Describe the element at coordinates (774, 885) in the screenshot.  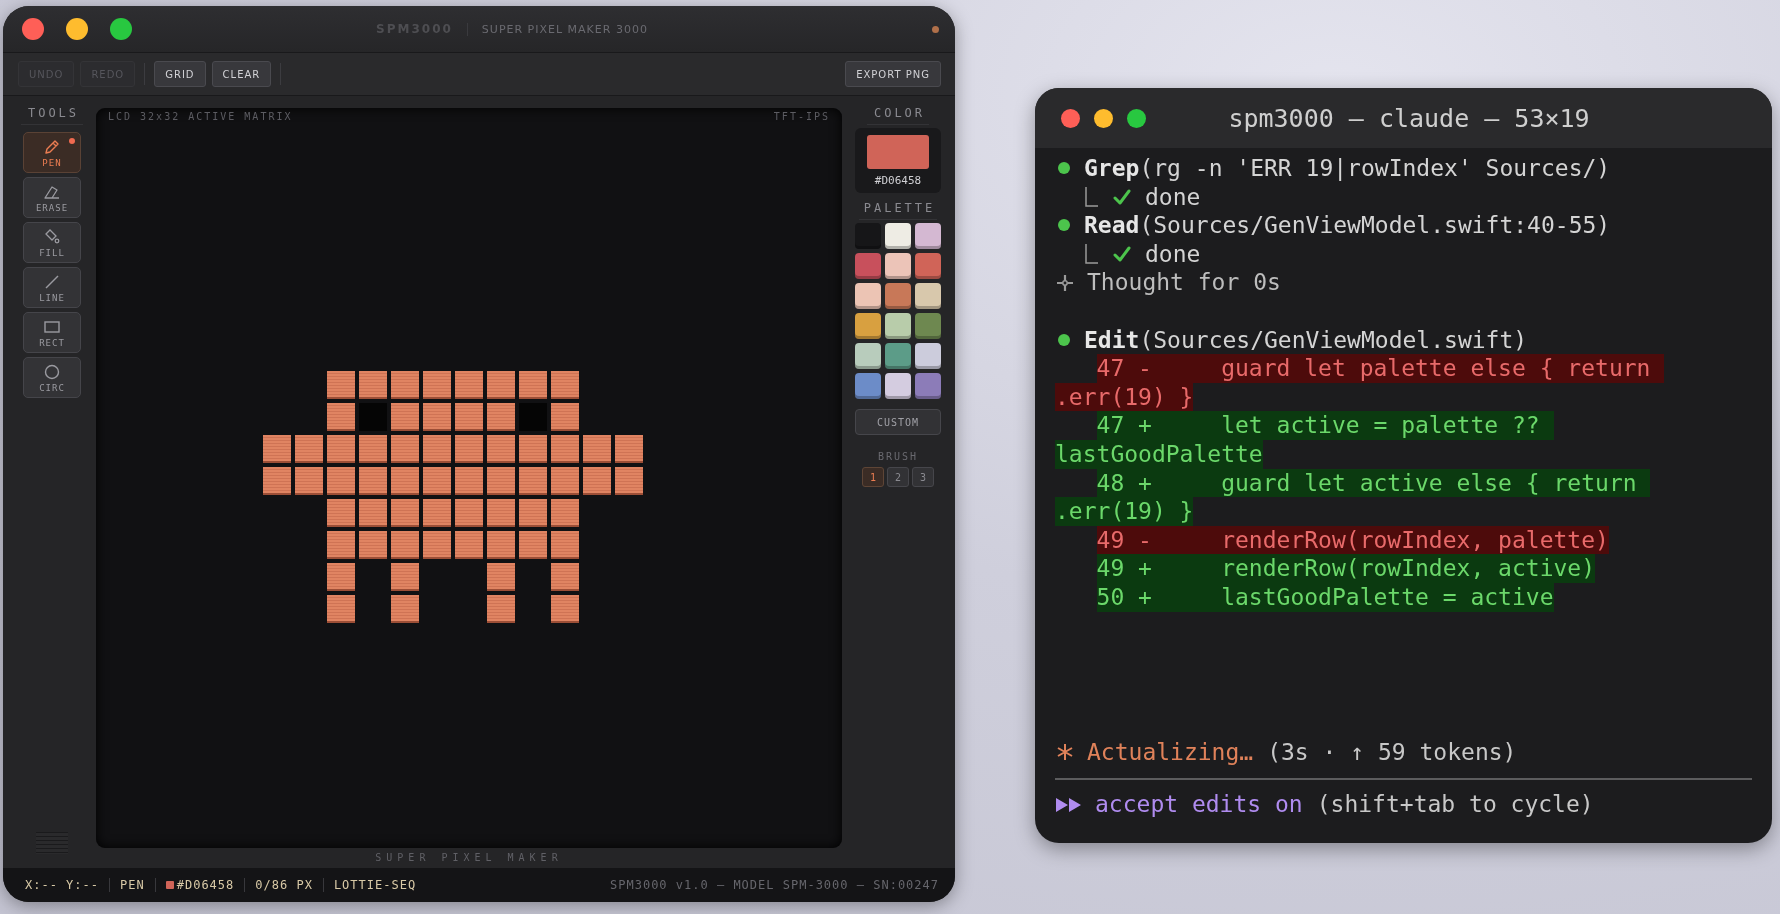
I see `status-info: SPM3000 v1.0 — MODEL SPM-3000 — SN:00247` at that location.